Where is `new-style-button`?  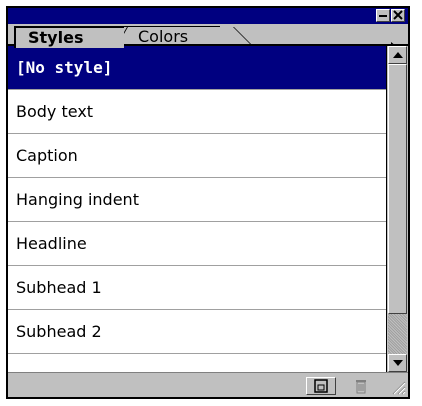
new-style-button is located at coordinates (321, 386).